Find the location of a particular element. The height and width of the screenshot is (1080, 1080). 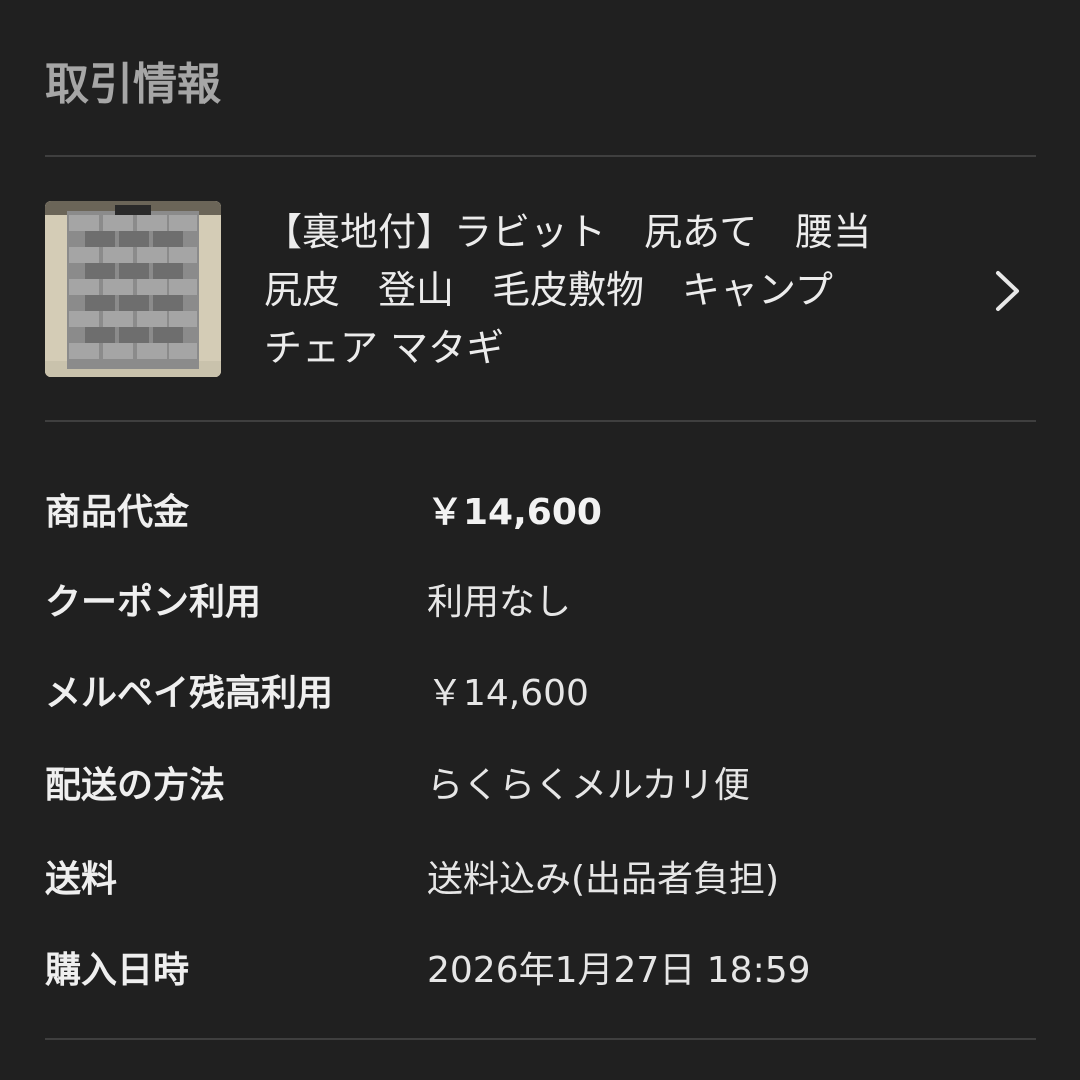

item-title: 【裏地付】ラビット 尻あて 腰当 尻皮 登山 毛皮敷物 キャンプ チェア マタギ is located at coordinates (609, 290).